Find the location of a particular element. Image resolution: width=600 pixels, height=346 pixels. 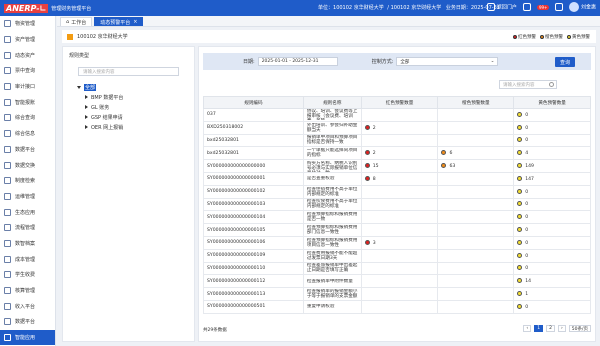

table-row: SY000000000000000112 检查报销单中附件数量 14 is located at coordinates (397, 281).